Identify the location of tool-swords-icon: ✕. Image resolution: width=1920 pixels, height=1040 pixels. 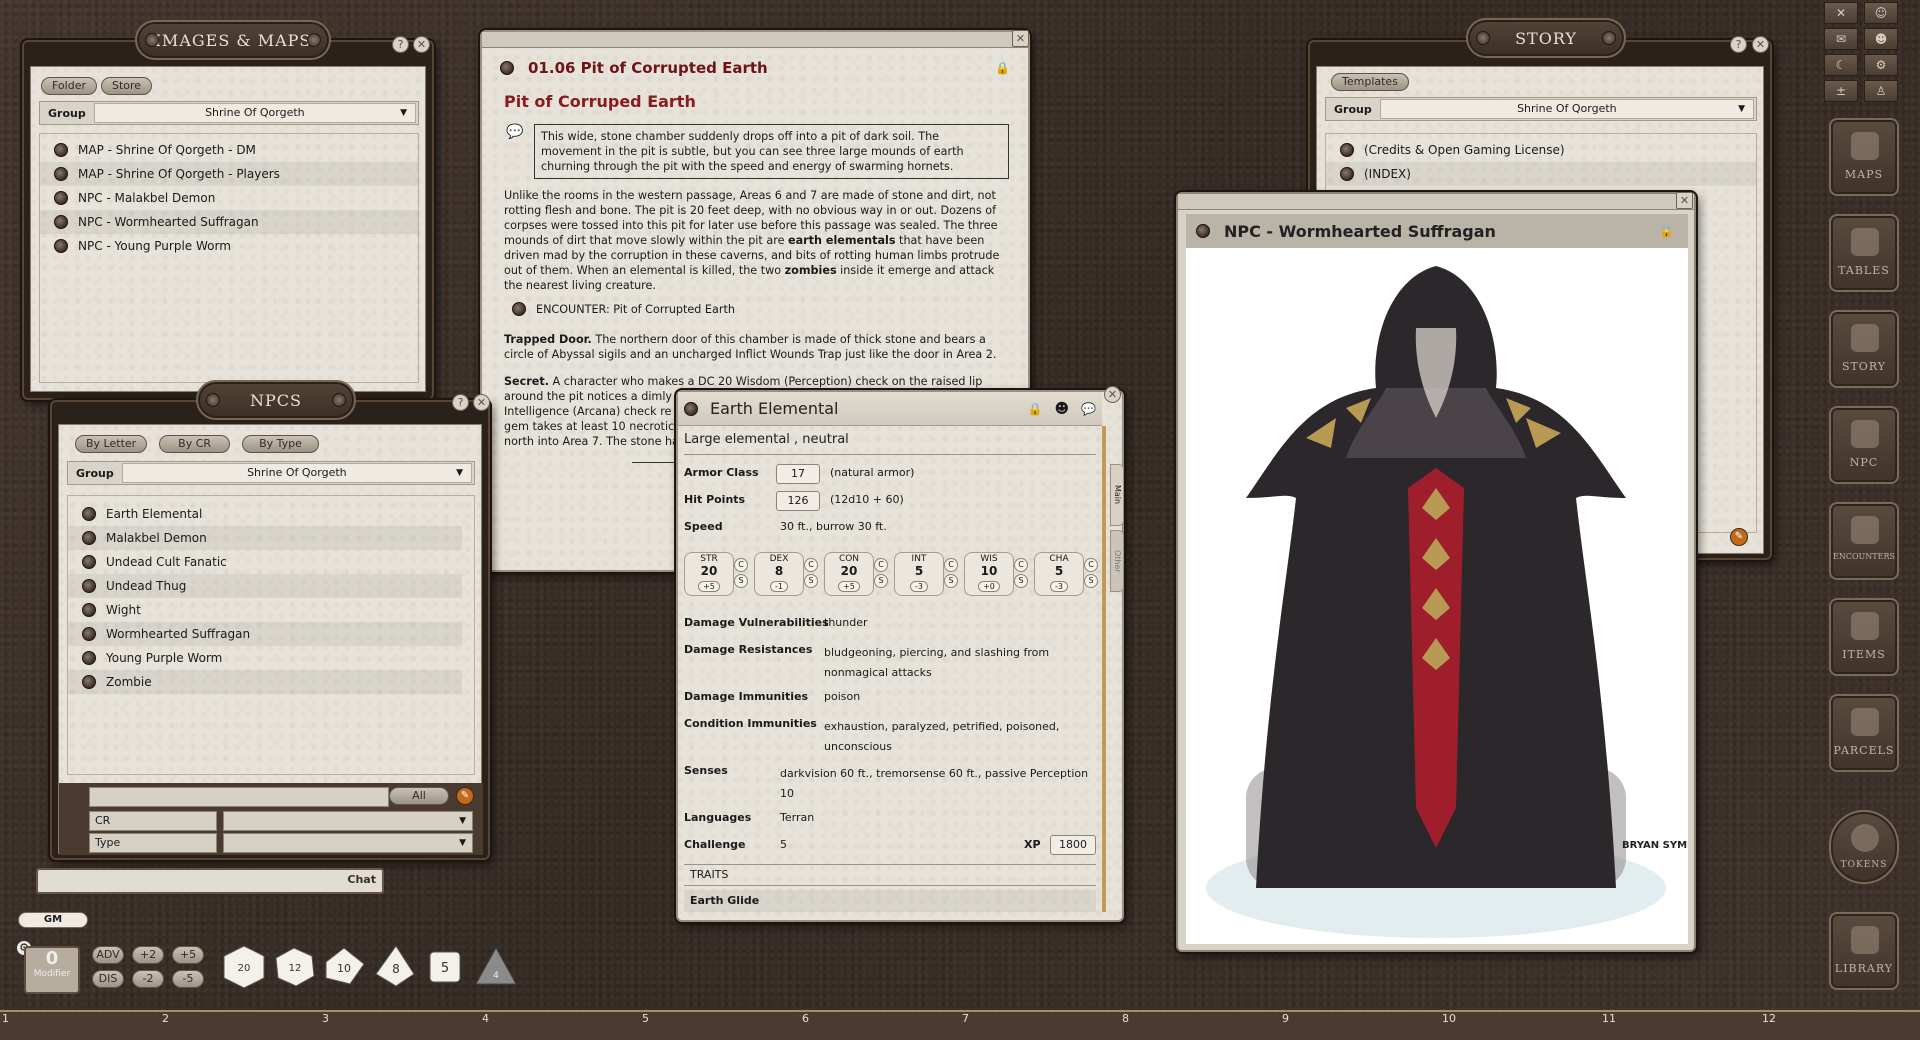
(1841, 13).